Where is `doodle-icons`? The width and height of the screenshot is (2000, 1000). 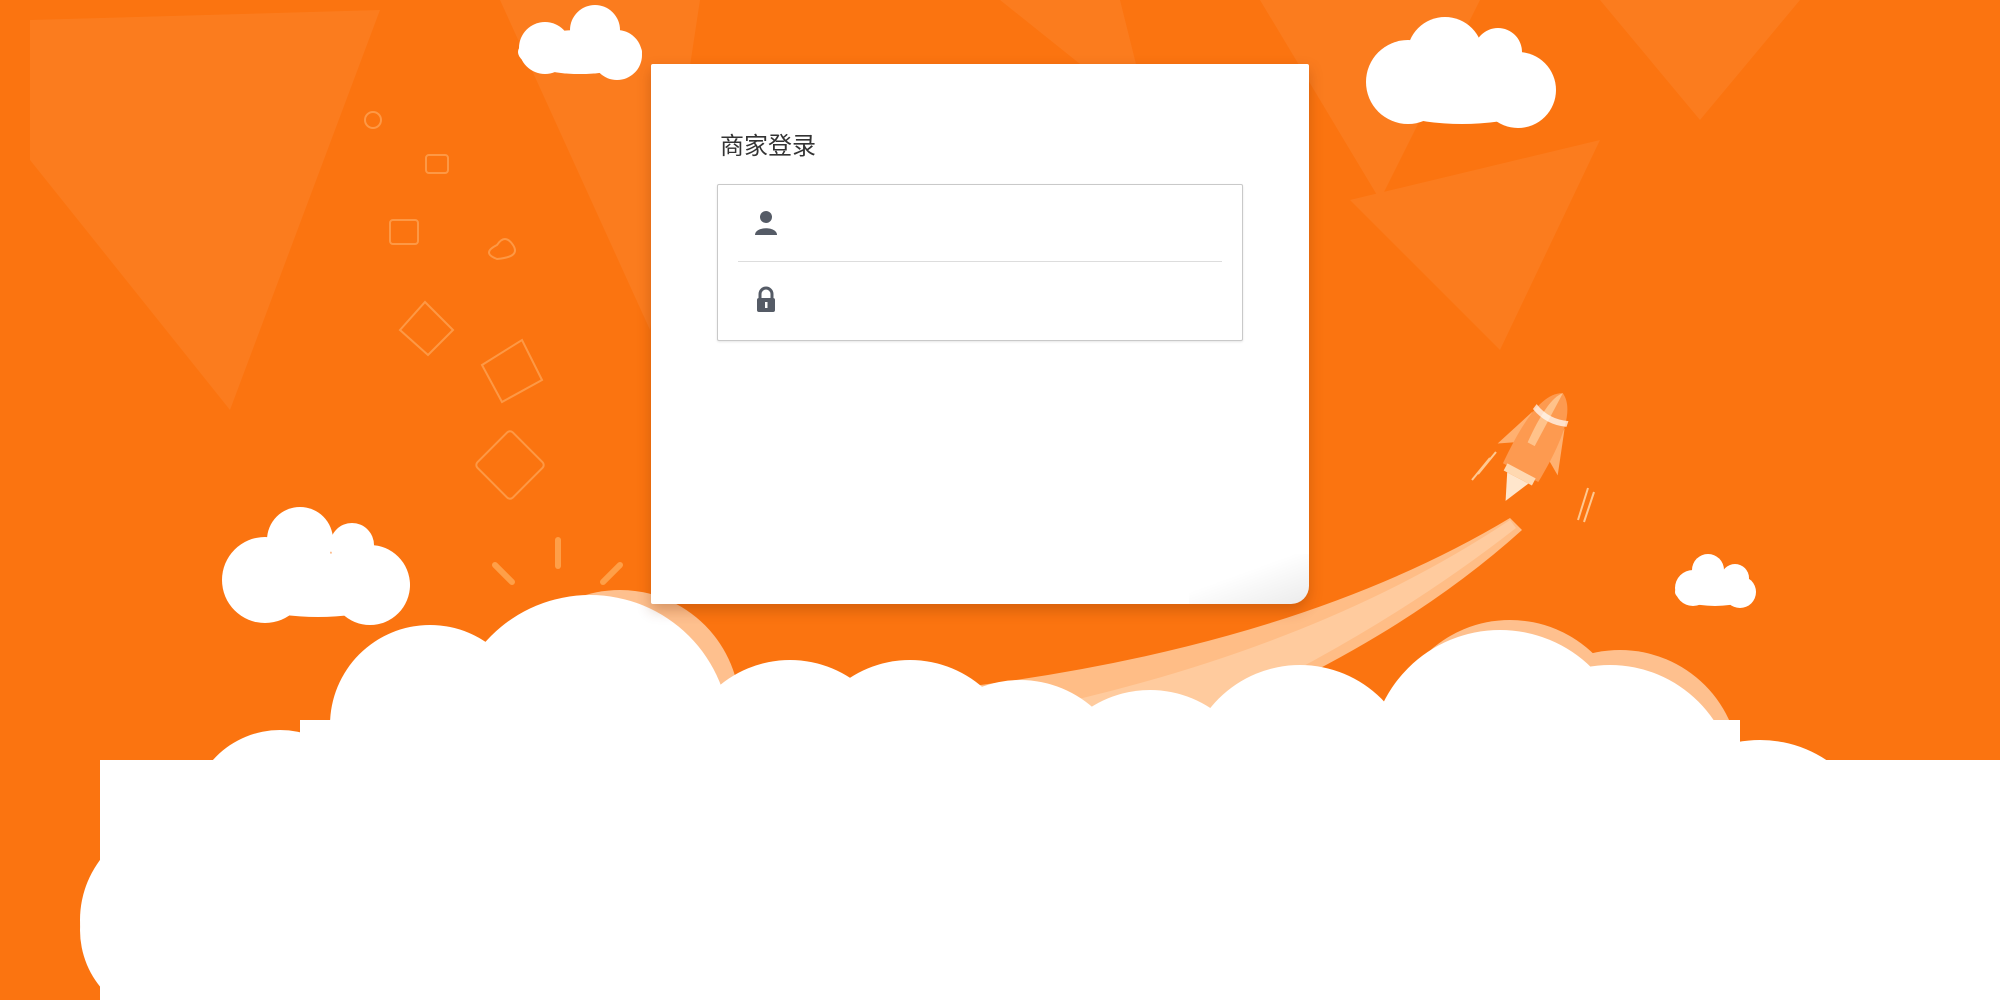 doodle-icons is located at coordinates (454, 305).